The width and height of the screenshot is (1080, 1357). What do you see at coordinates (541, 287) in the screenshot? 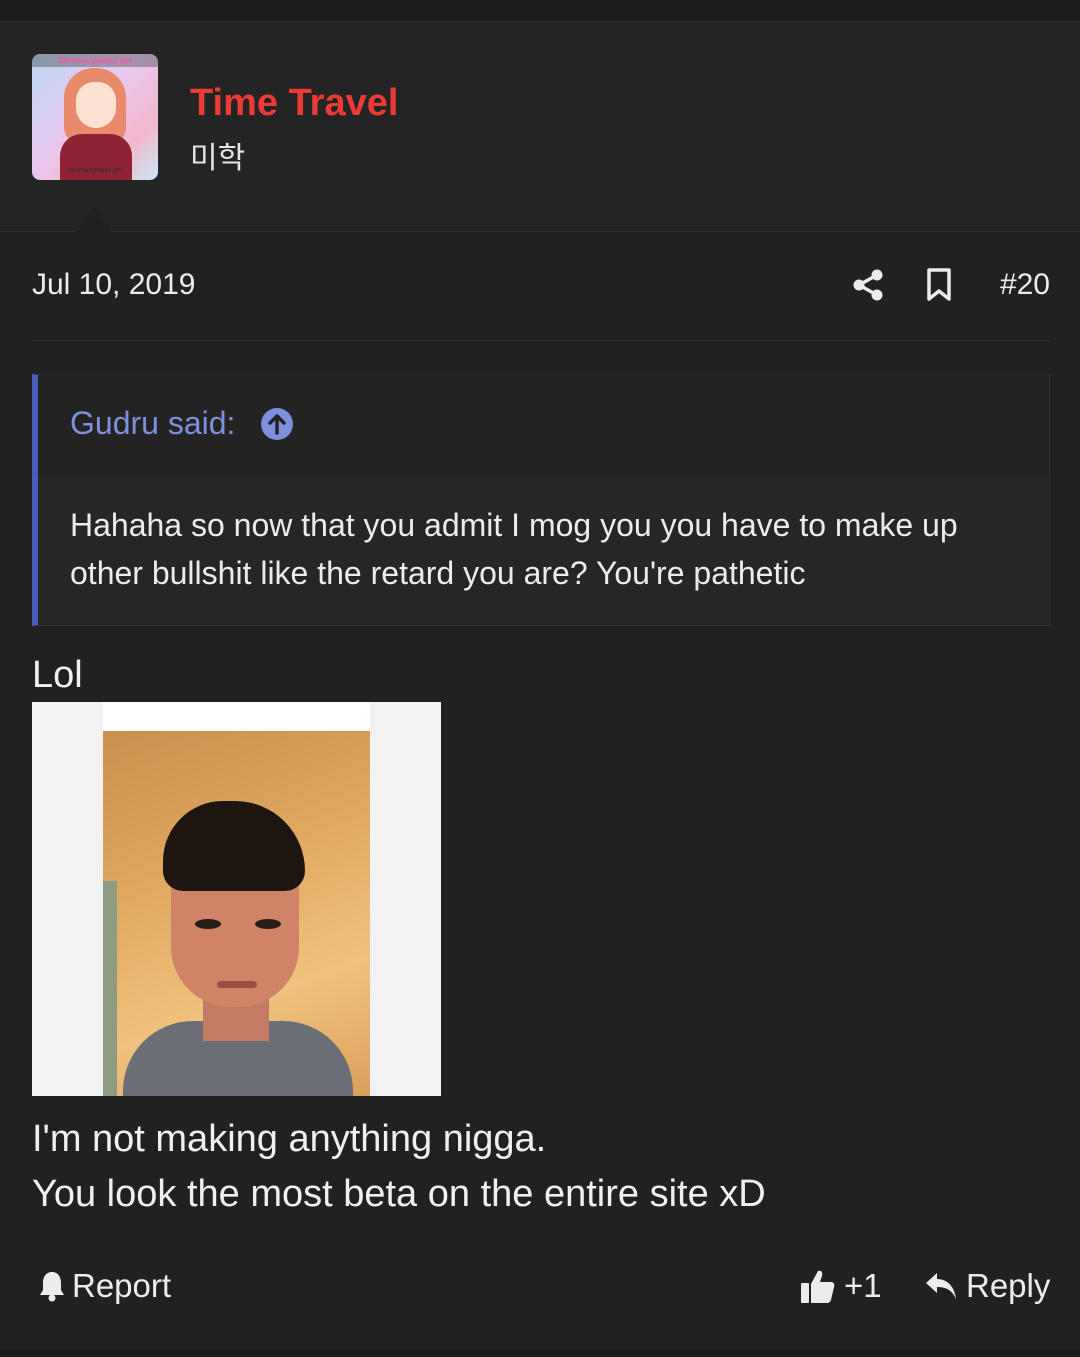
I see `post-meta: Jul 10, 2019 #20` at bounding box center [541, 287].